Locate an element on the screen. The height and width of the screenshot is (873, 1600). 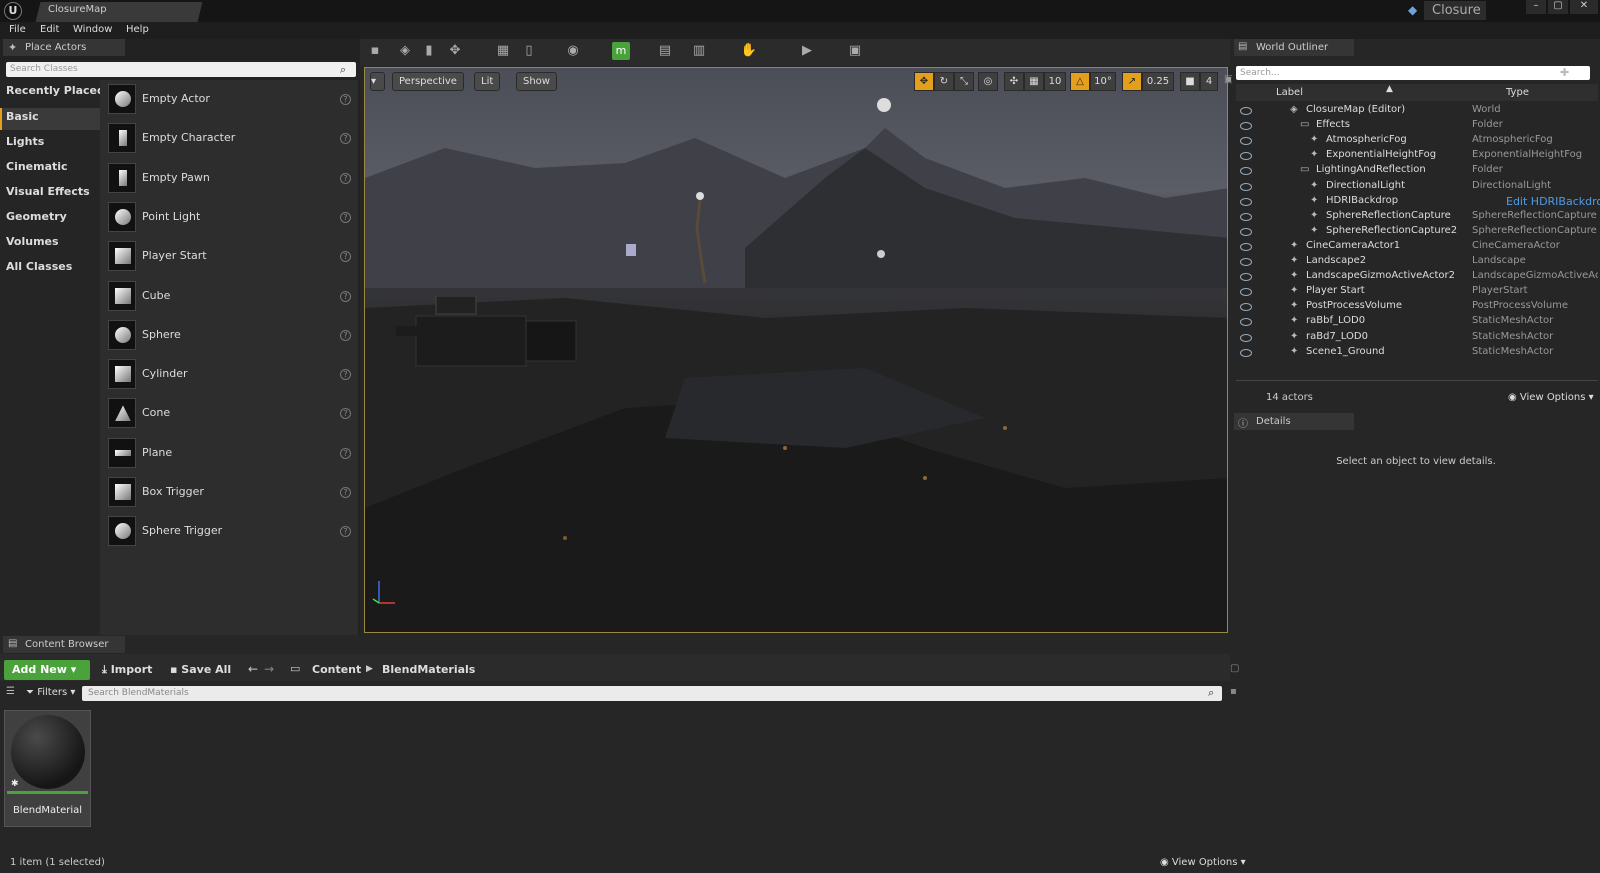
category-visual-effects: Visual Effects is located at coordinates (48, 191).